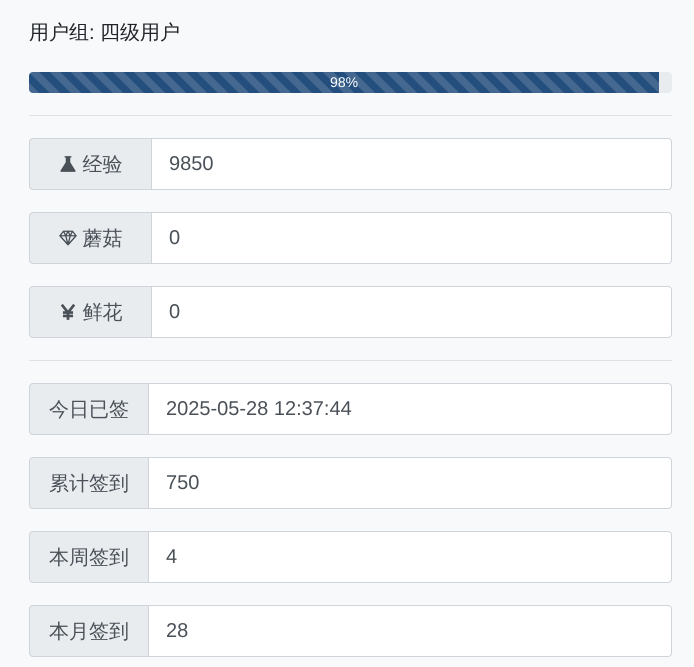 The height and width of the screenshot is (667, 694). I want to click on value-field: 28, so click(410, 631).